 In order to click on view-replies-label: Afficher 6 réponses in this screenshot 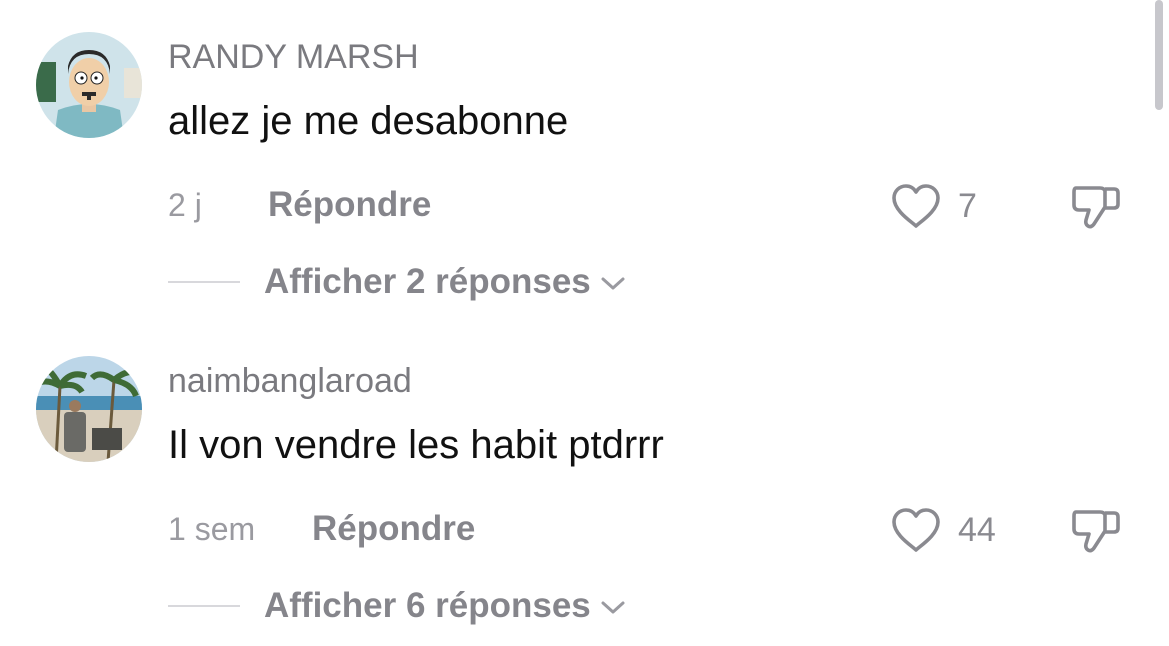, I will do `click(427, 605)`.